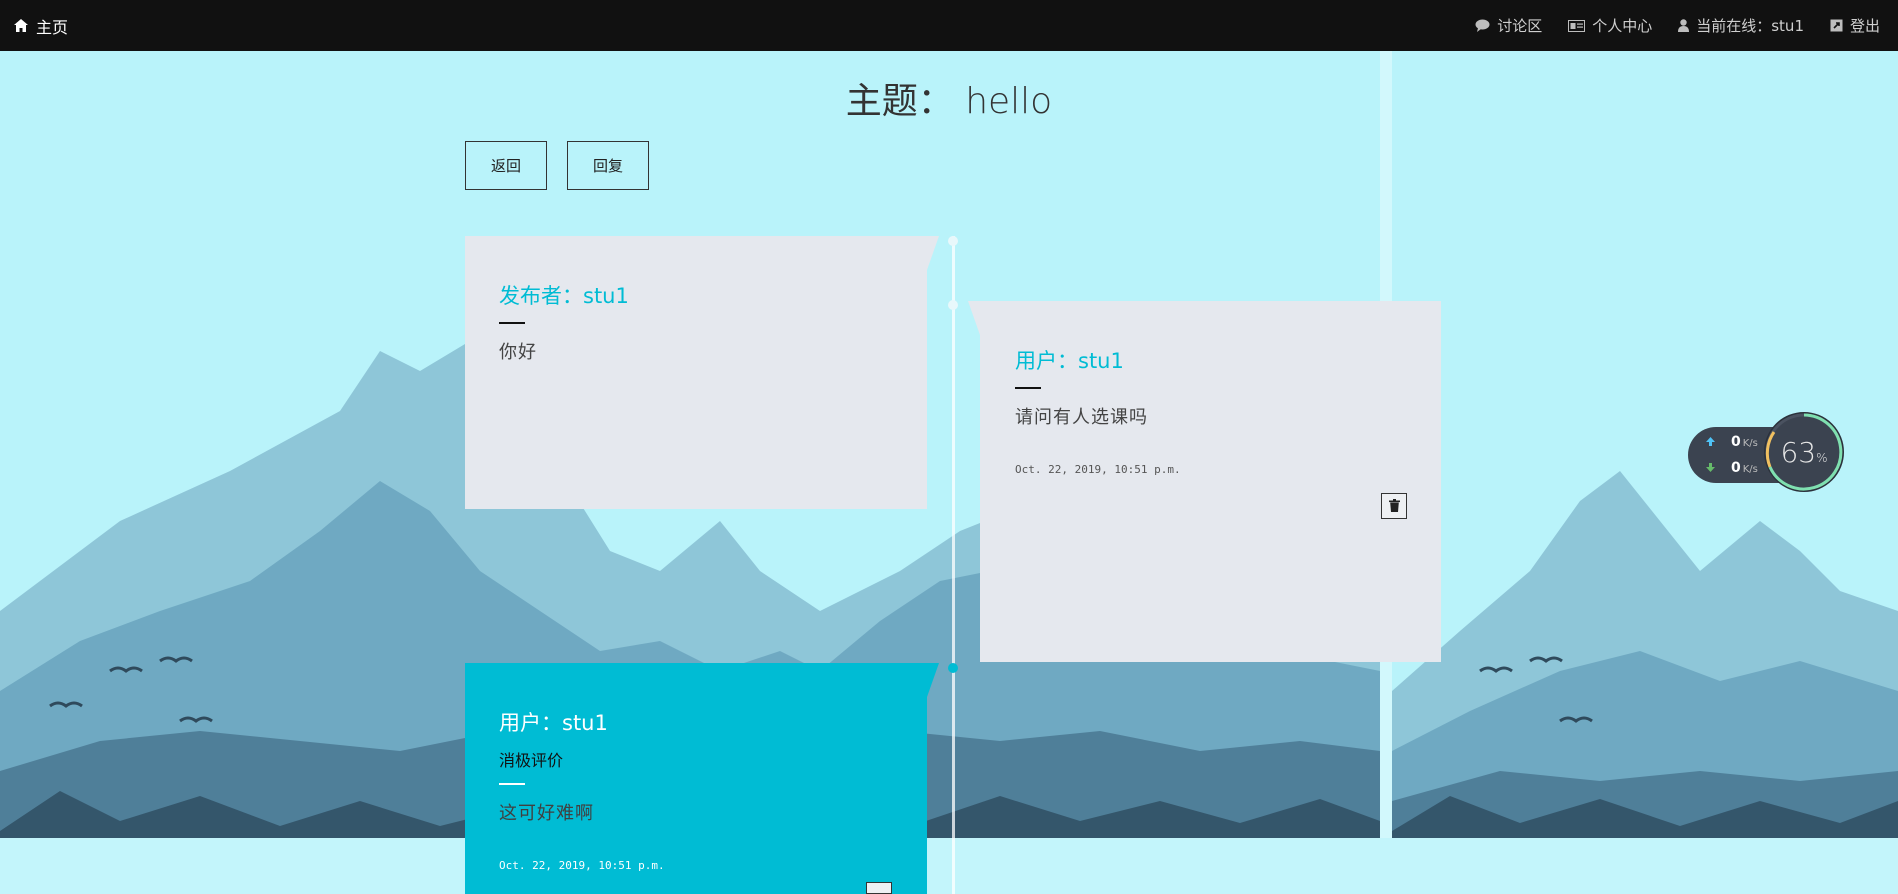 The image size is (1898, 894). I want to click on timeline-dot-active, so click(953, 668).